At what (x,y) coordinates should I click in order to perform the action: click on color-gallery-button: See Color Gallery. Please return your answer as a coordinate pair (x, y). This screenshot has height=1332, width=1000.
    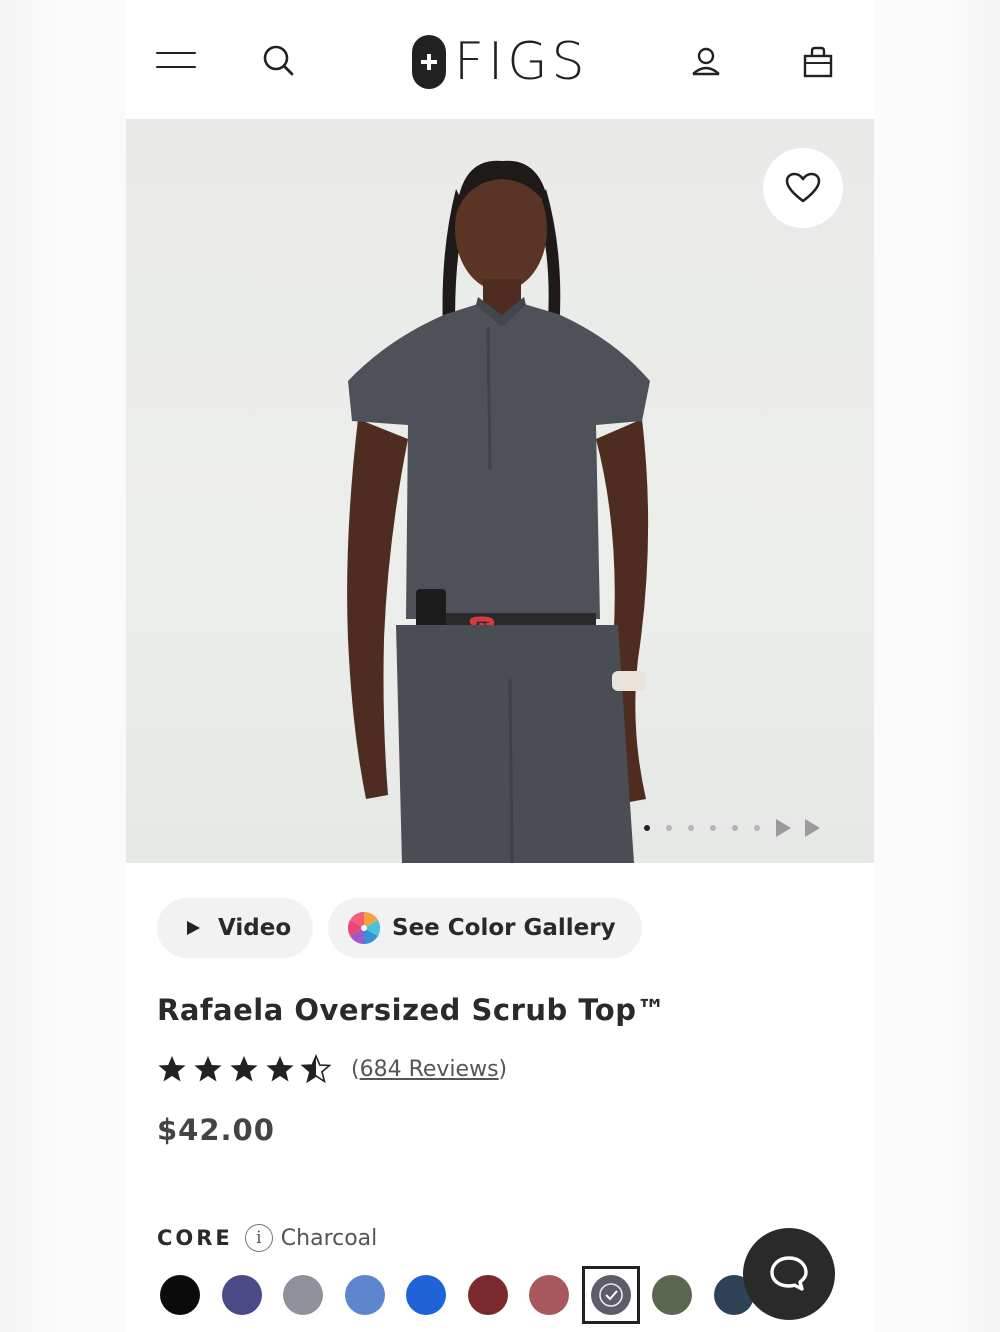
    Looking at the image, I should click on (485, 928).